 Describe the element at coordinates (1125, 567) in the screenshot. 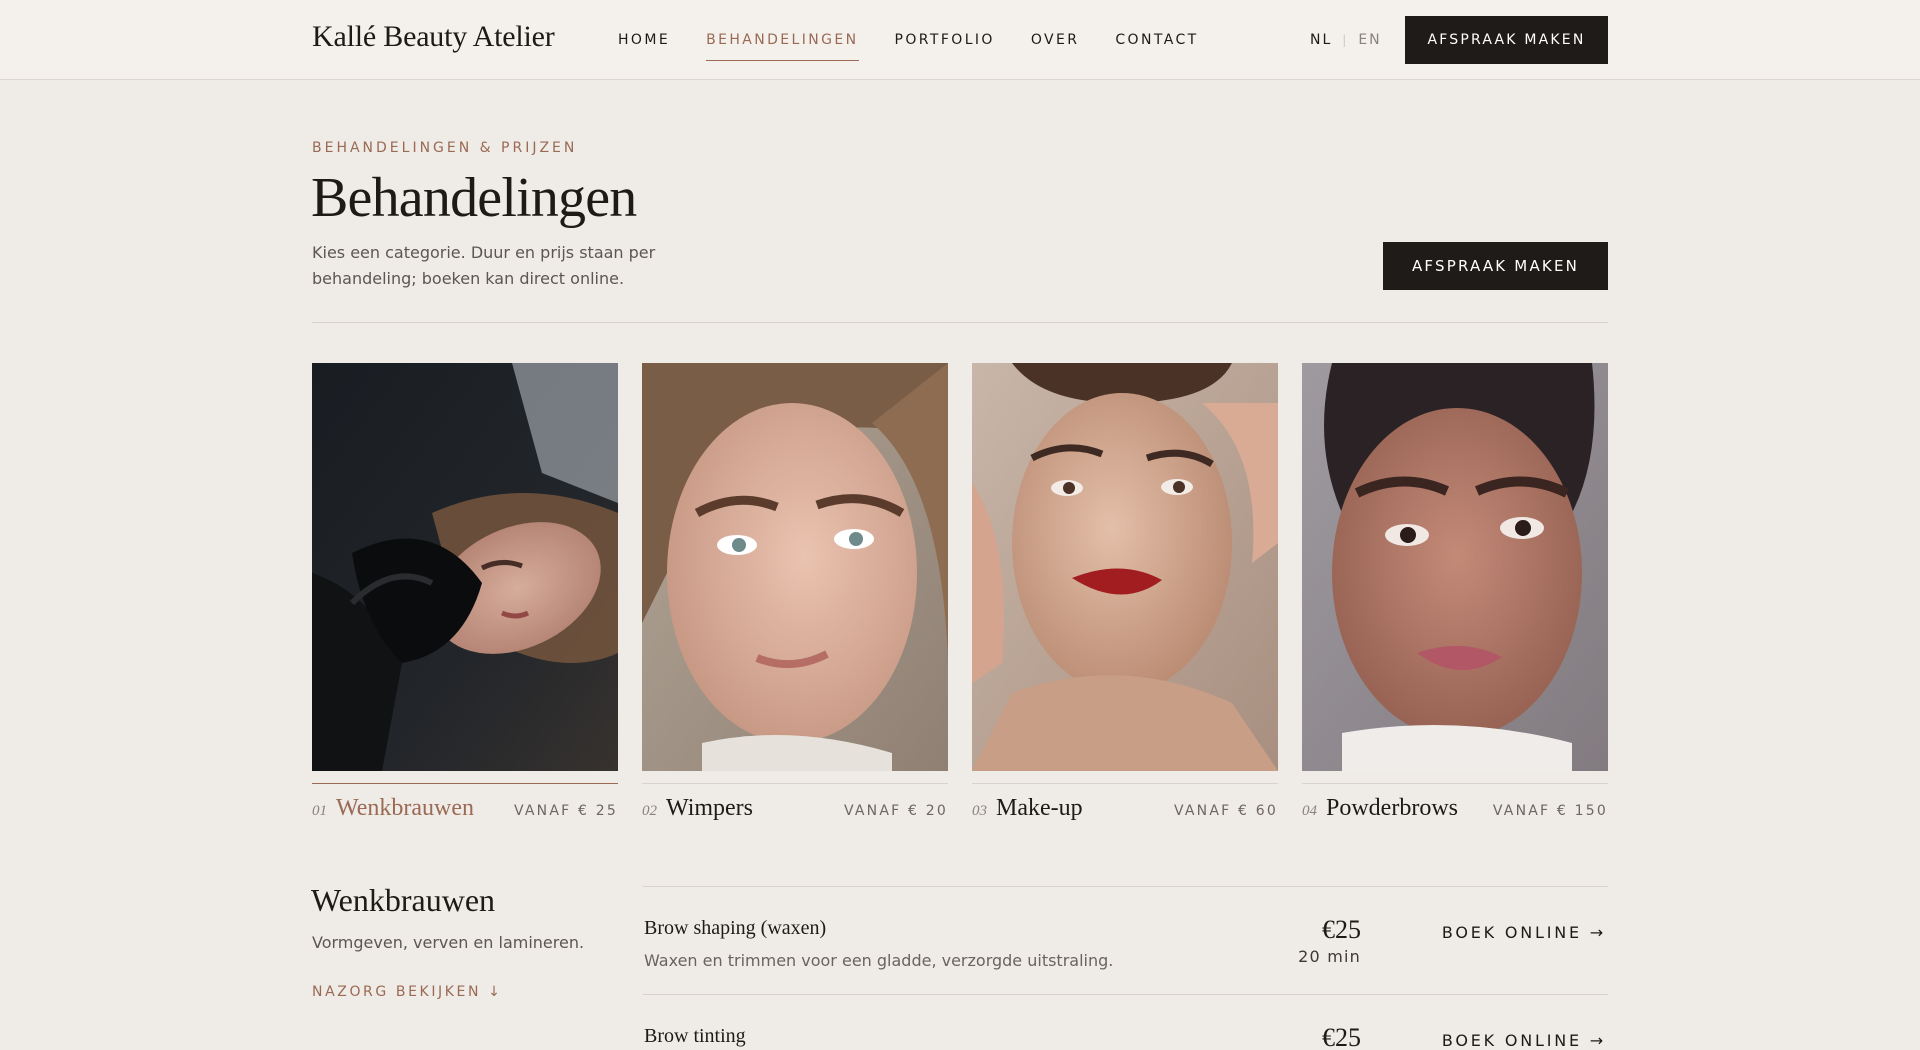

I see `category-photo-make-up` at that location.